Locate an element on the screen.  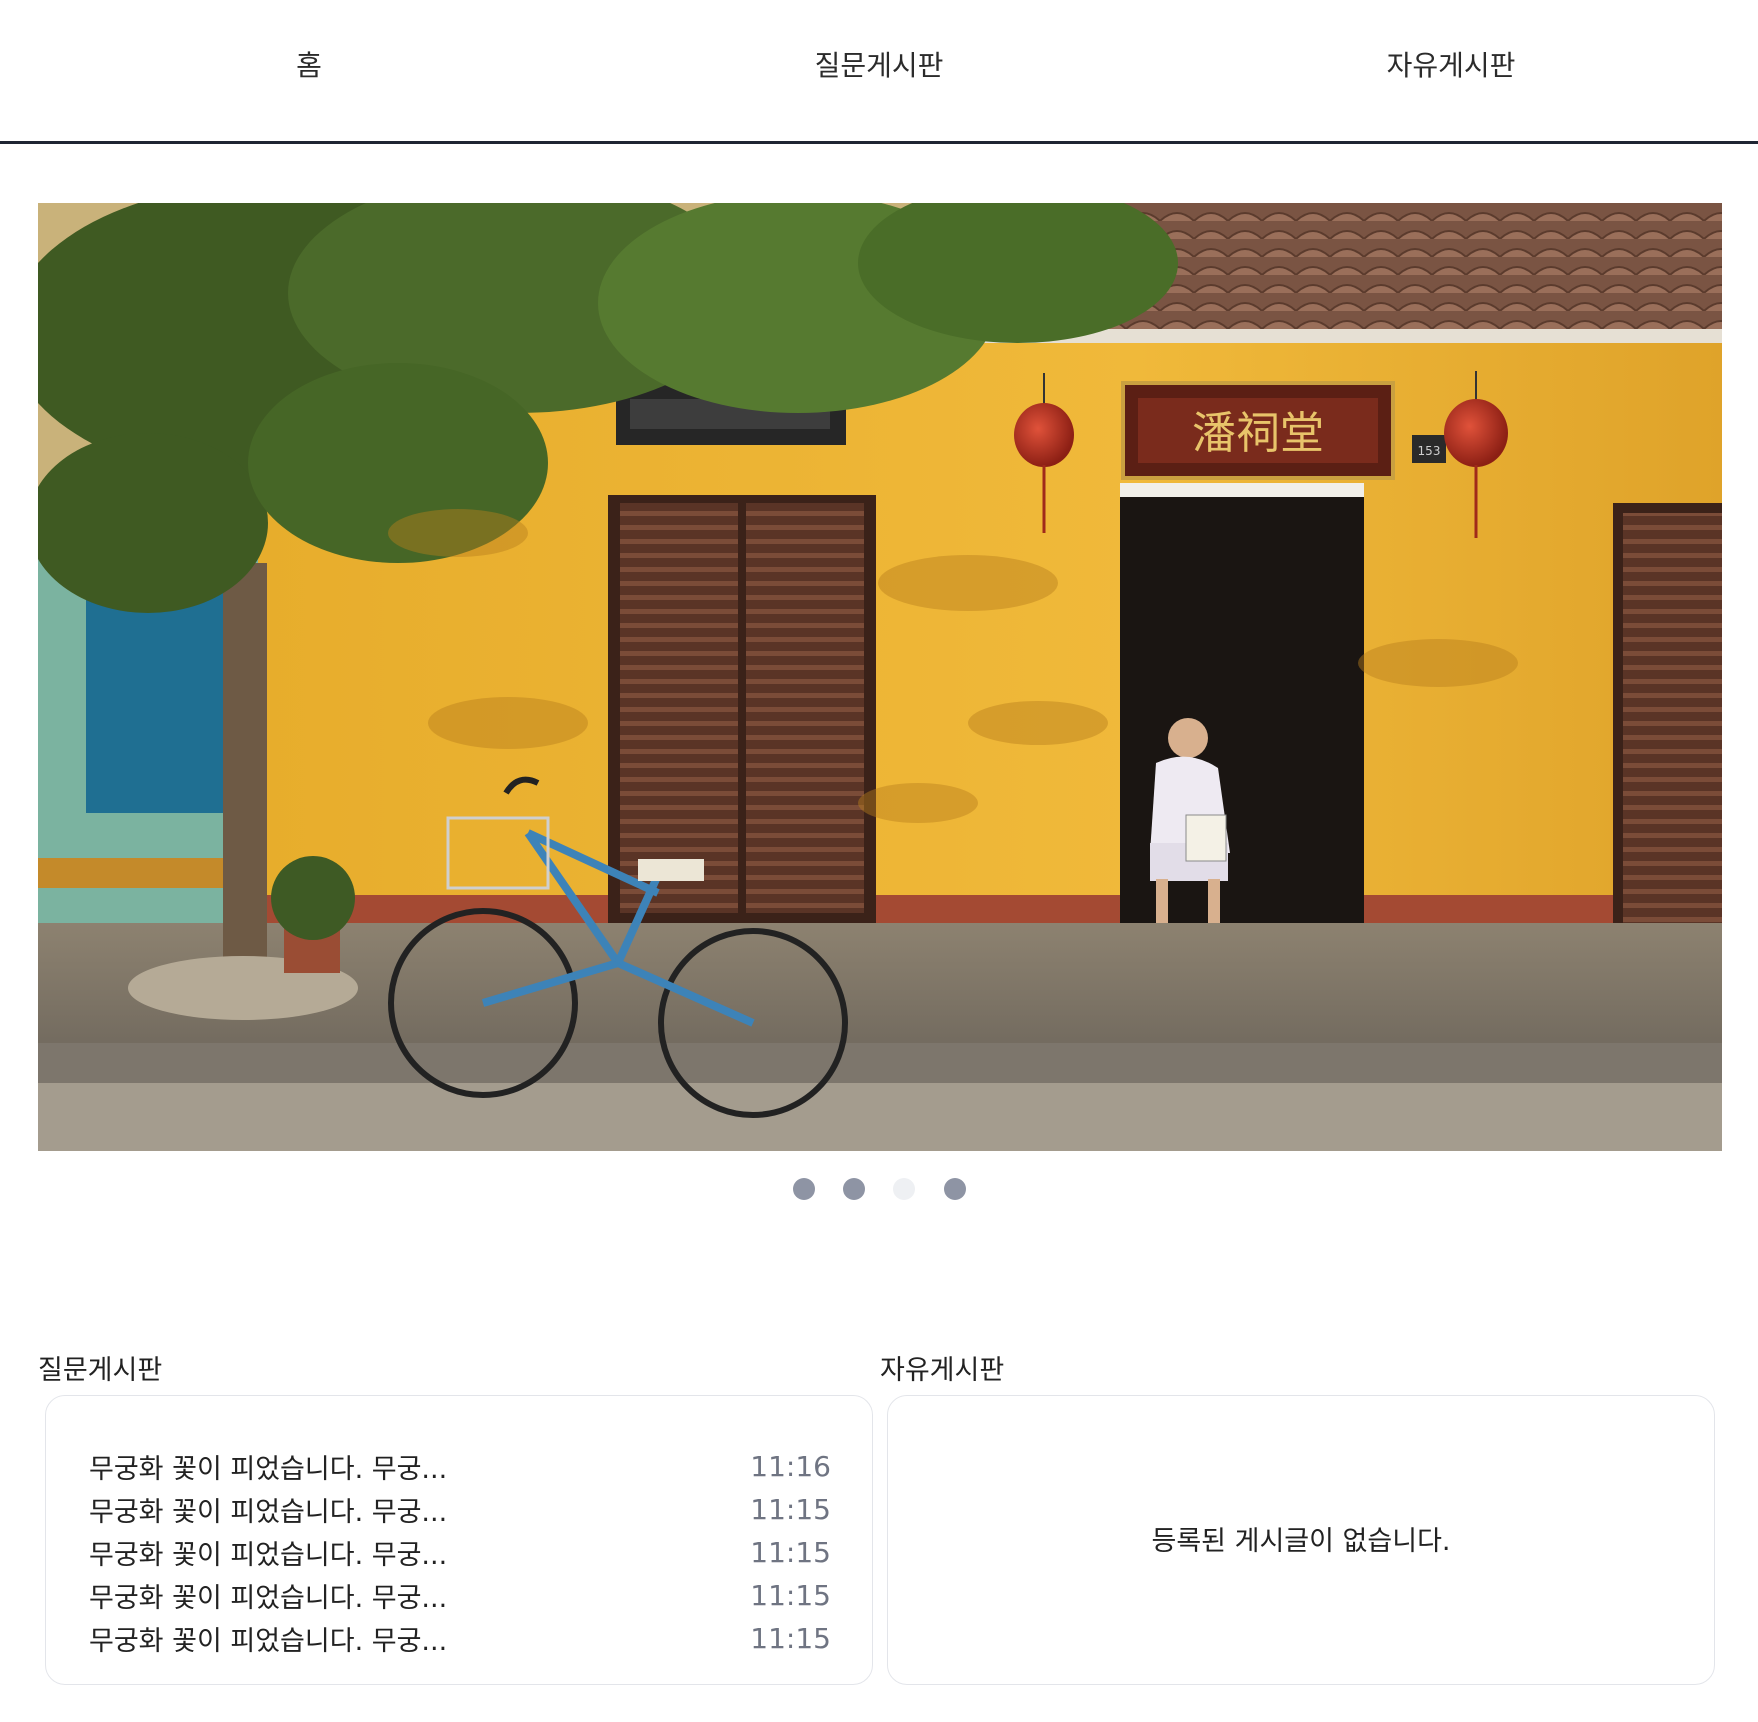
qna-board-heading: 질문게시판 is located at coordinates (100, 1370).